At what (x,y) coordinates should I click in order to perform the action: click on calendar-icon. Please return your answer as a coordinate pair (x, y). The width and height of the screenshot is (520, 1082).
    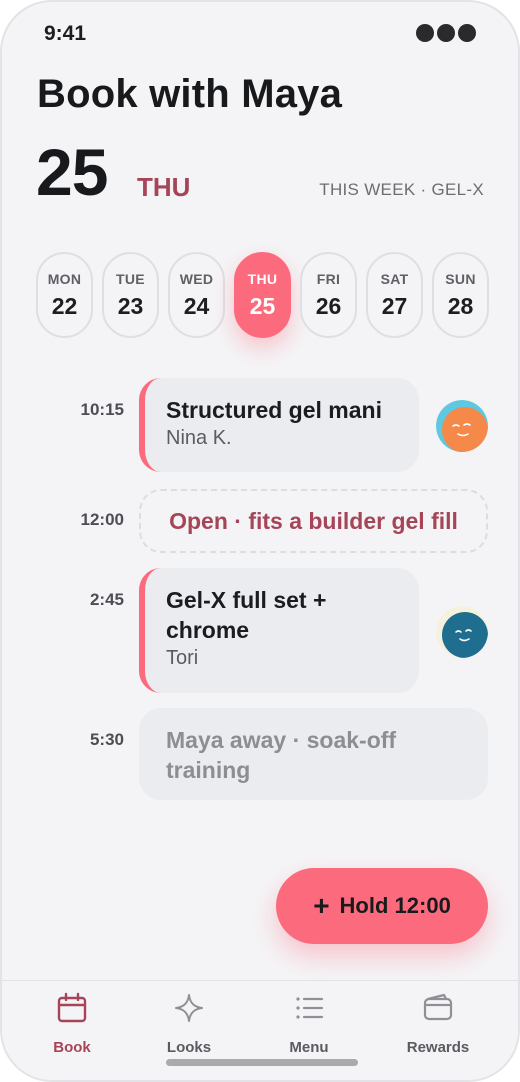
    Looking at the image, I should click on (72, 1008).